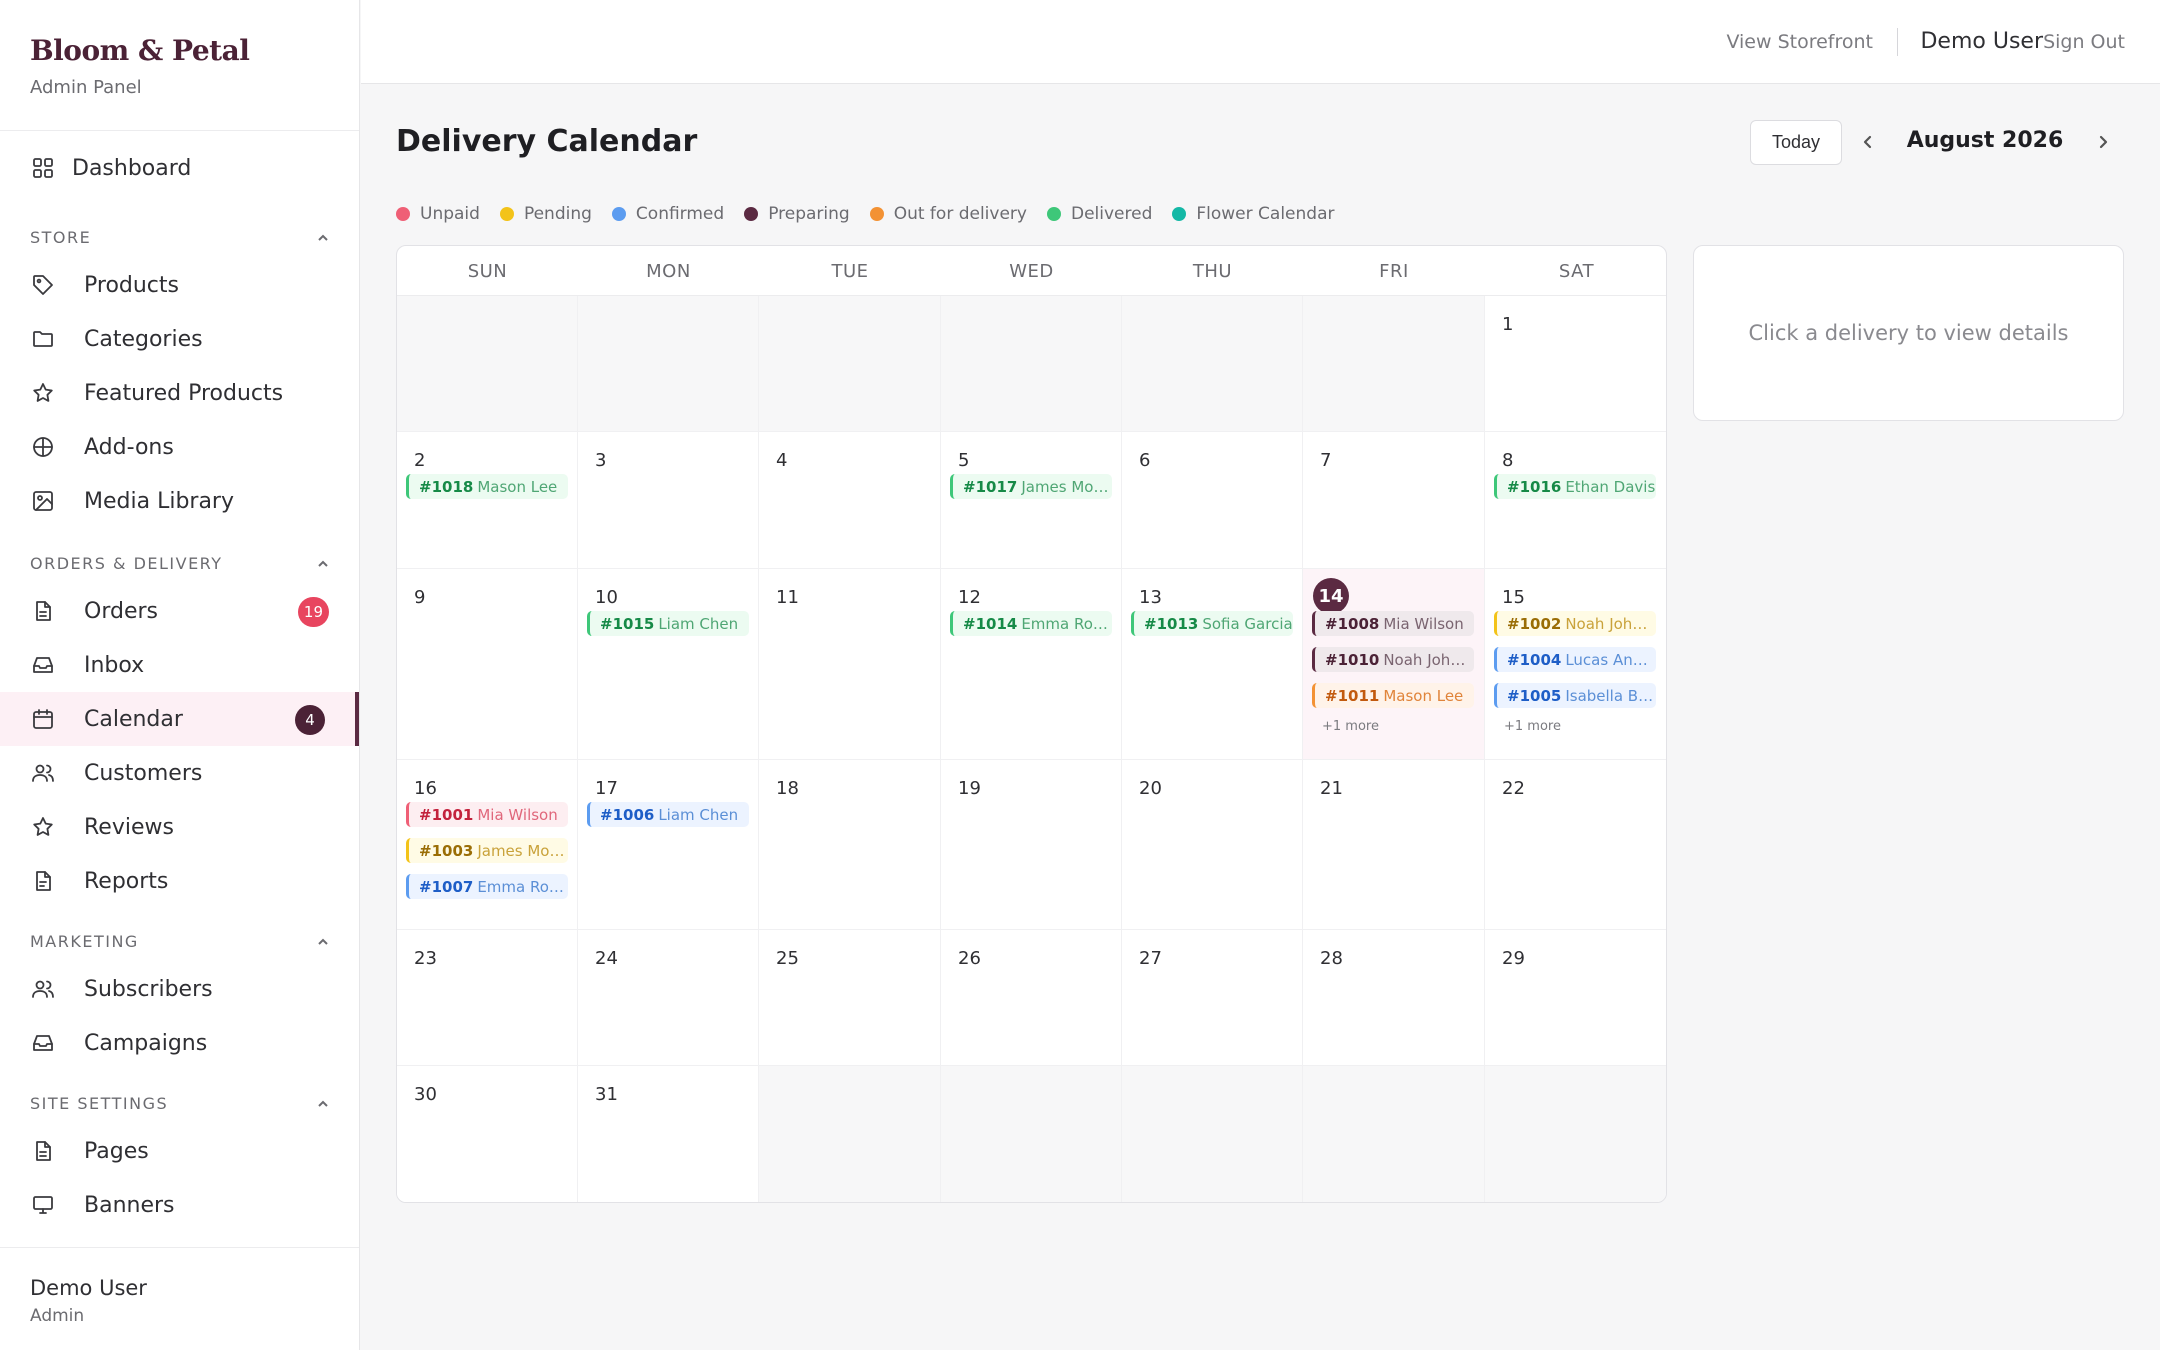  What do you see at coordinates (179, 501) in the screenshot?
I see `sidebar-item-media-library: Media Library` at bounding box center [179, 501].